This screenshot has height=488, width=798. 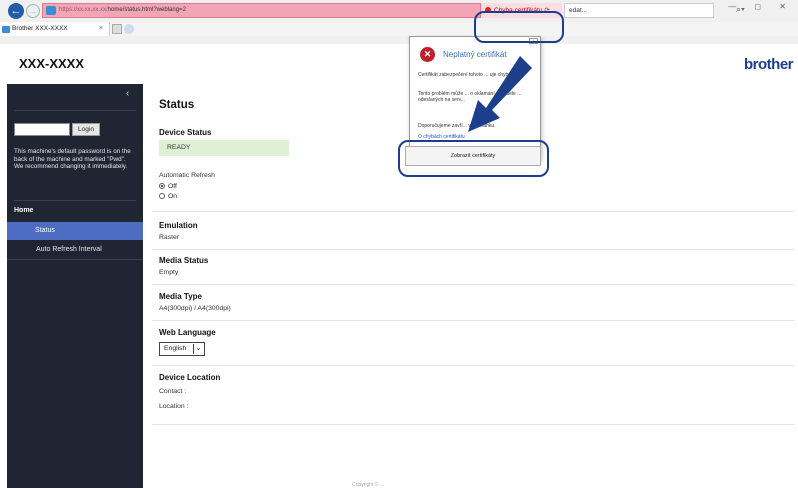 I want to click on browser-tab: Brother XXX-XXXX ×, so click(x=55, y=29).